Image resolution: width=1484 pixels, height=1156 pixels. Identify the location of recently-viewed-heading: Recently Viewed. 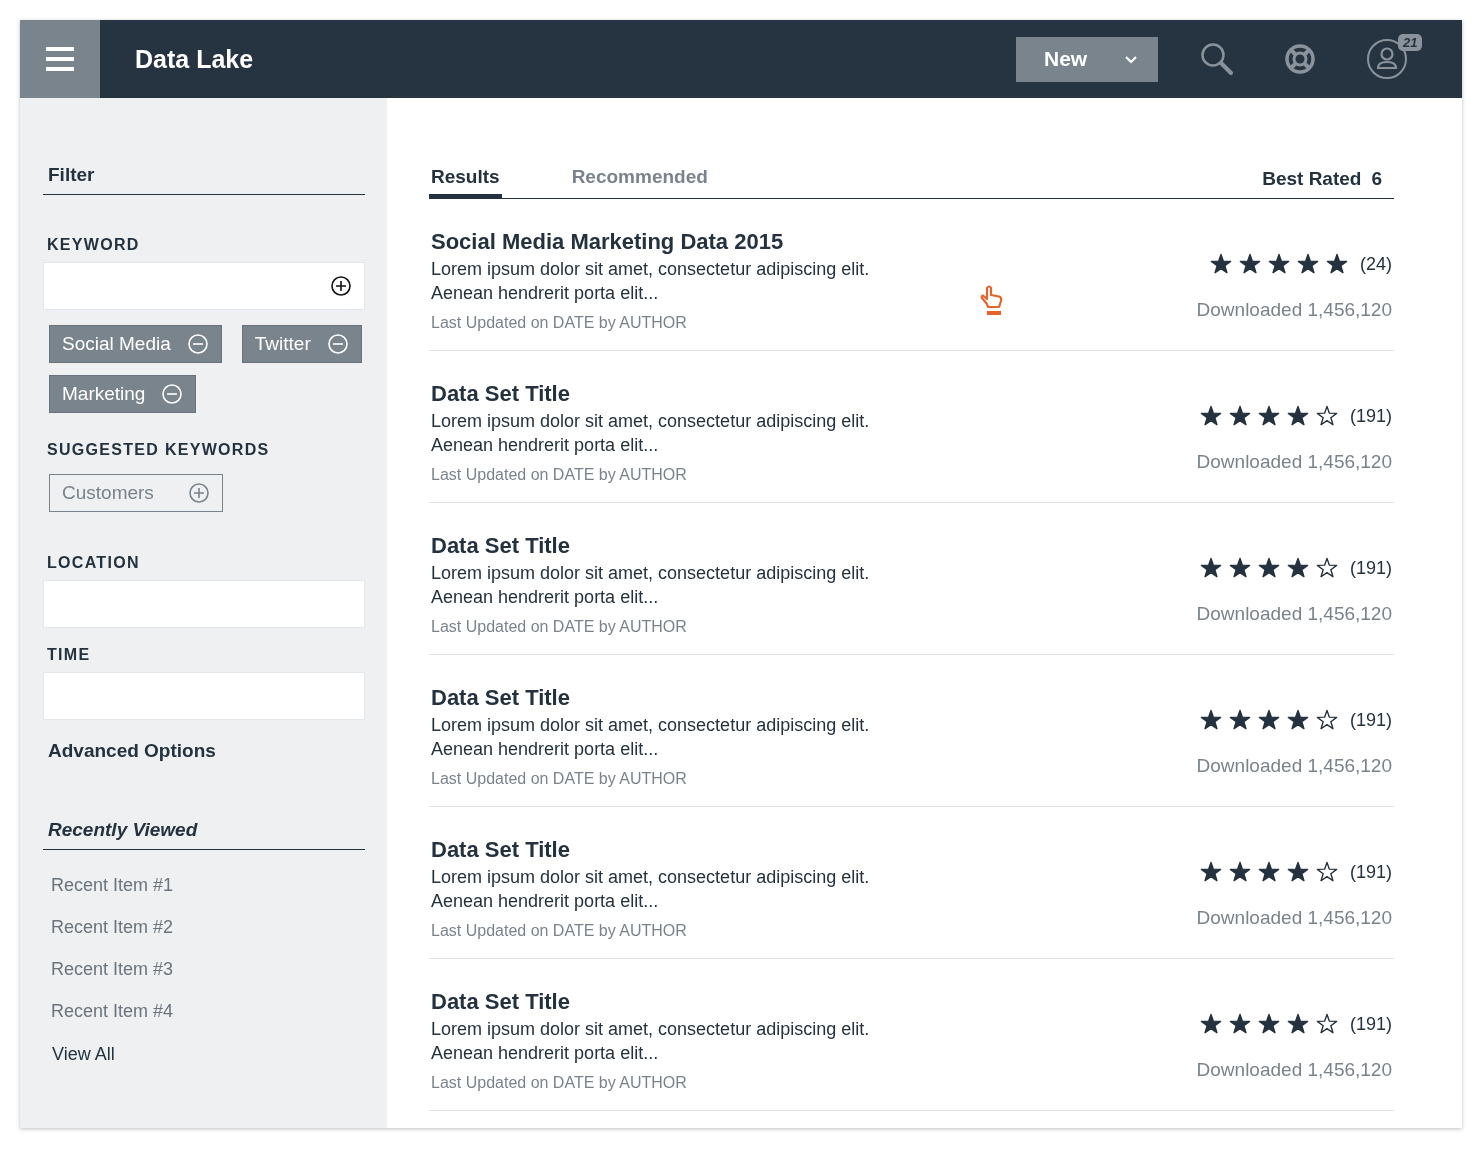
(204, 834).